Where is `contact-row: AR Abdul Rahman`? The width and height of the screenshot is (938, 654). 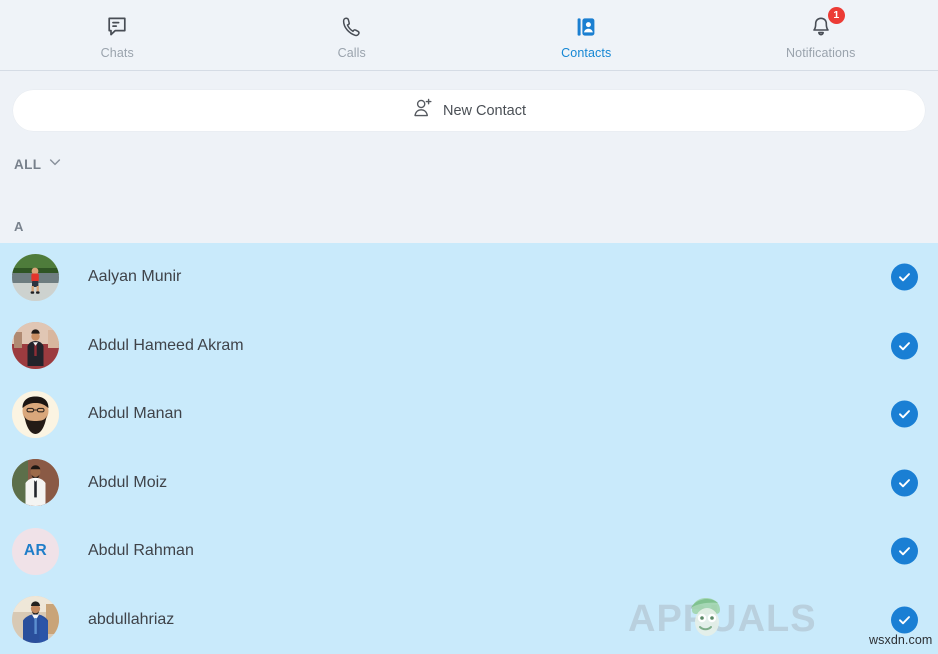 contact-row: AR Abdul Rahman is located at coordinates (469, 551).